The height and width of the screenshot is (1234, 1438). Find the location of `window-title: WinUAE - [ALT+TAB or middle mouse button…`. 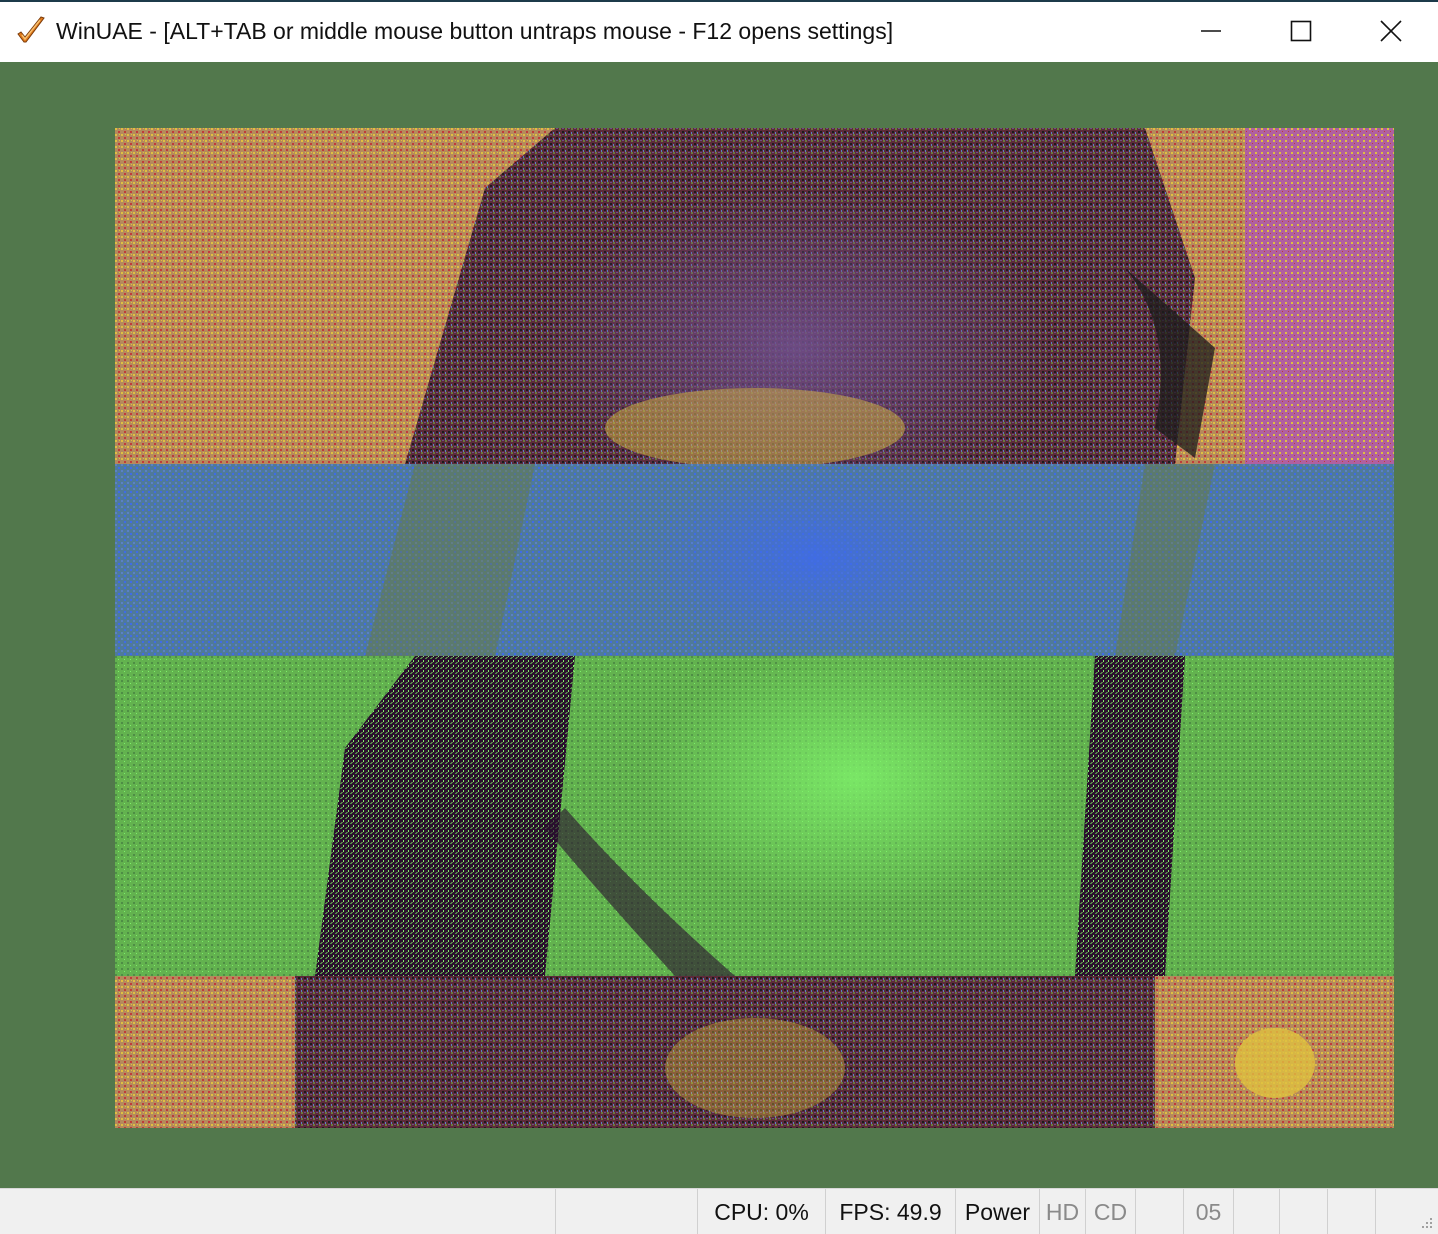

window-title: WinUAE - [ALT+TAB or middle mouse button… is located at coordinates (475, 31).